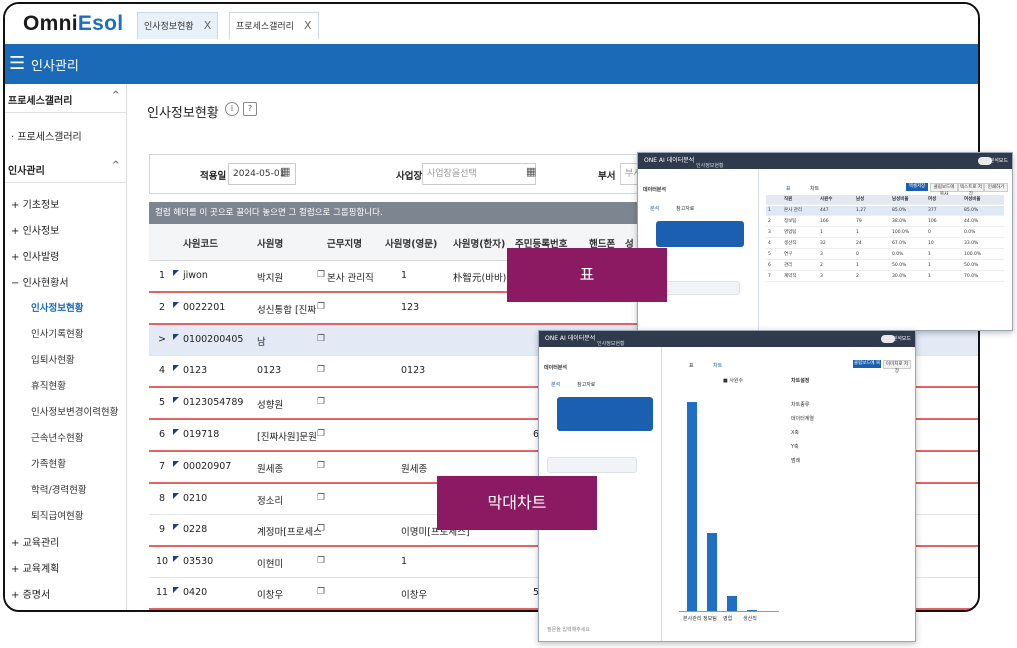  What do you see at coordinates (195, 275) in the screenshot?
I see `cell-code: jiwon` at bounding box center [195, 275].